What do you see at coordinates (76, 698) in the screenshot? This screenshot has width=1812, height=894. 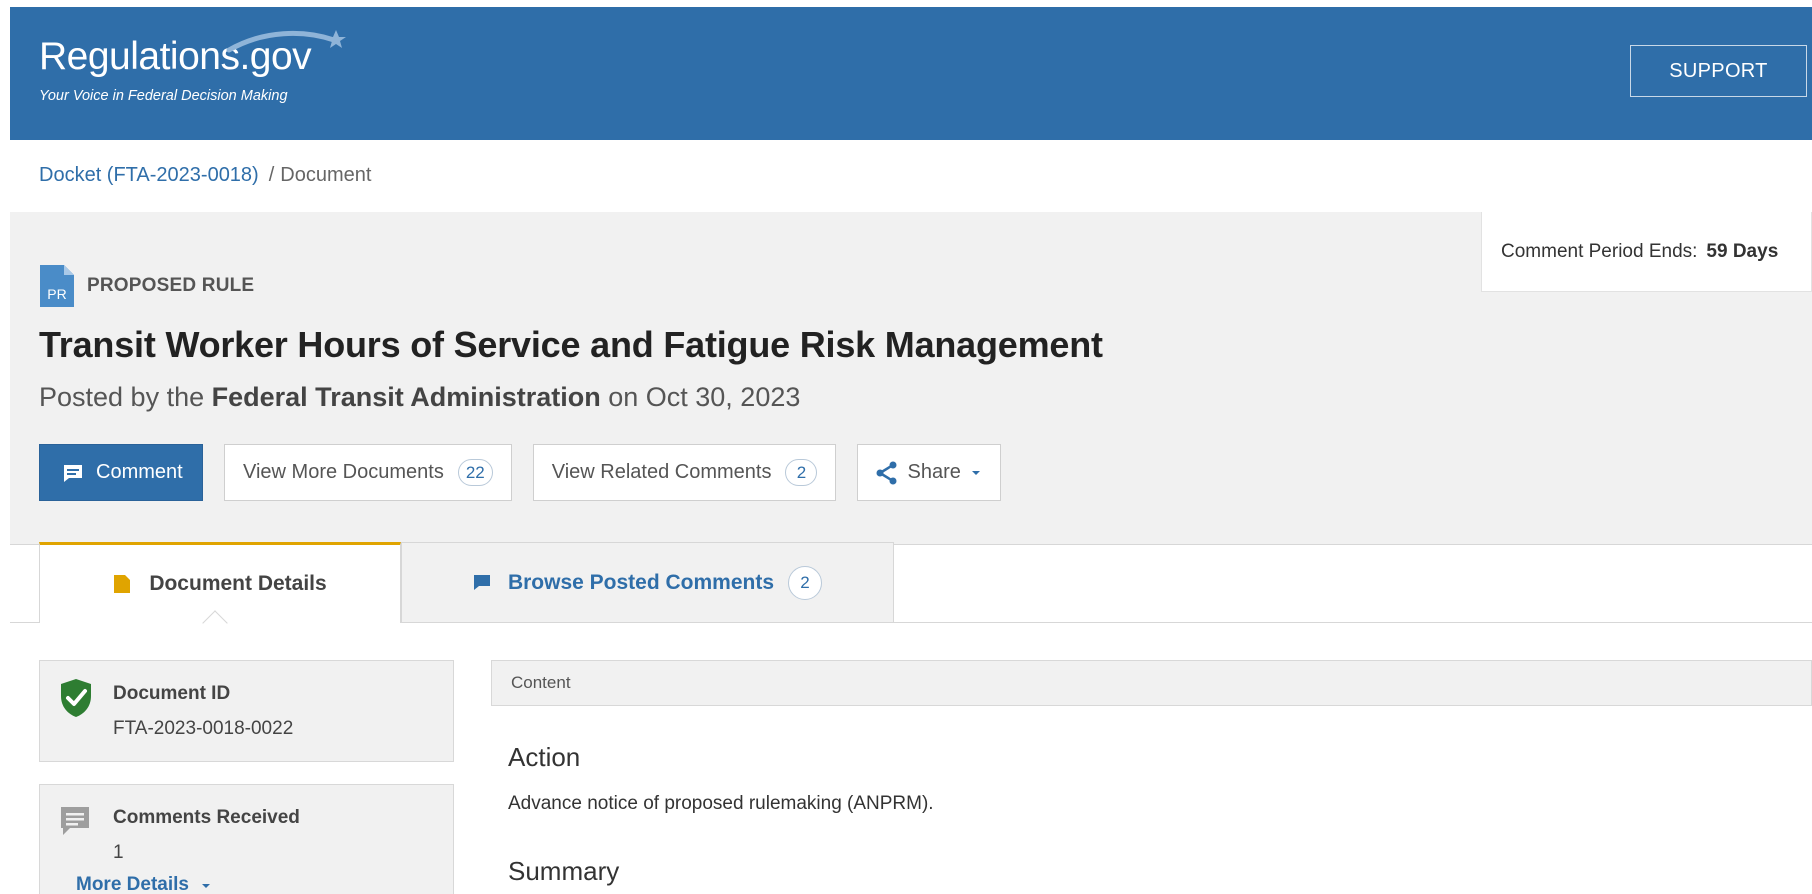 I see `verified-shield-icon` at bounding box center [76, 698].